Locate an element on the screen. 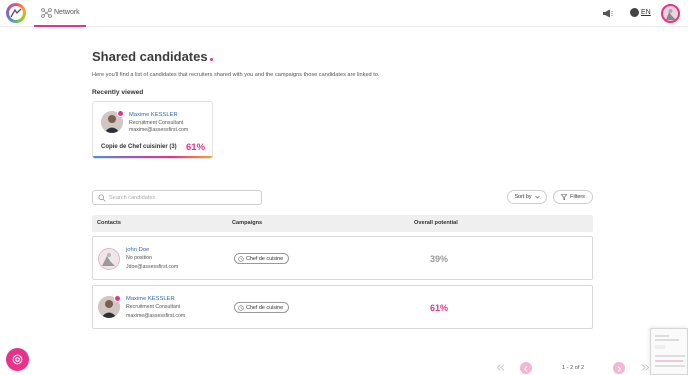 Image resolution: width=688 pixels, height=375 pixels. candidate-name: john Doe is located at coordinates (137, 250).